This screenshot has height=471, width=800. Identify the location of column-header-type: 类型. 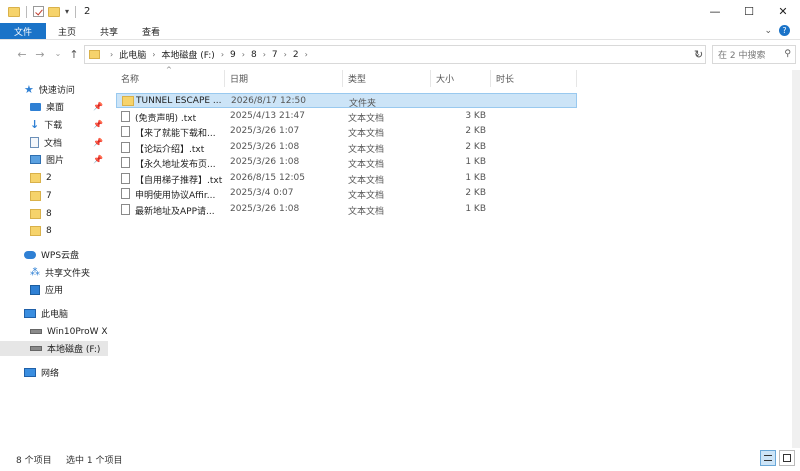
(357, 78).